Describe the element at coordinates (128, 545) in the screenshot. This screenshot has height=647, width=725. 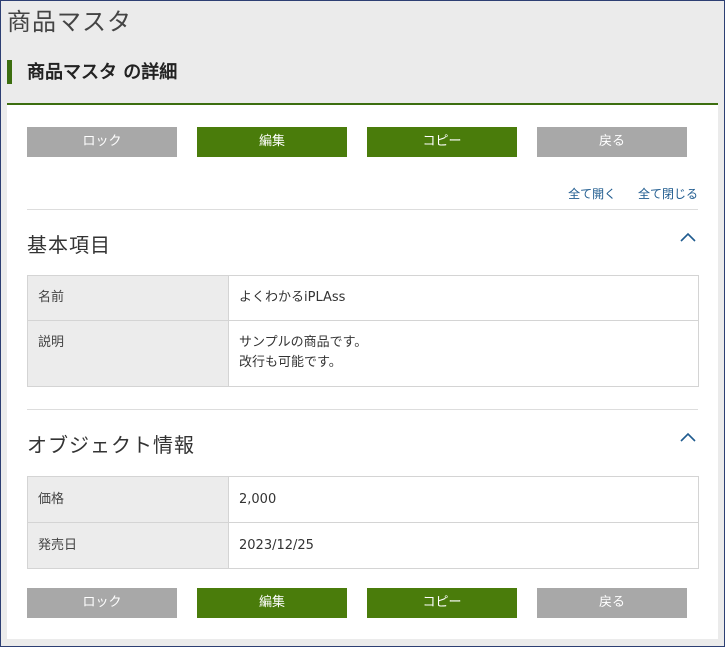
I see `field-label-release-date: 発売日` at that location.